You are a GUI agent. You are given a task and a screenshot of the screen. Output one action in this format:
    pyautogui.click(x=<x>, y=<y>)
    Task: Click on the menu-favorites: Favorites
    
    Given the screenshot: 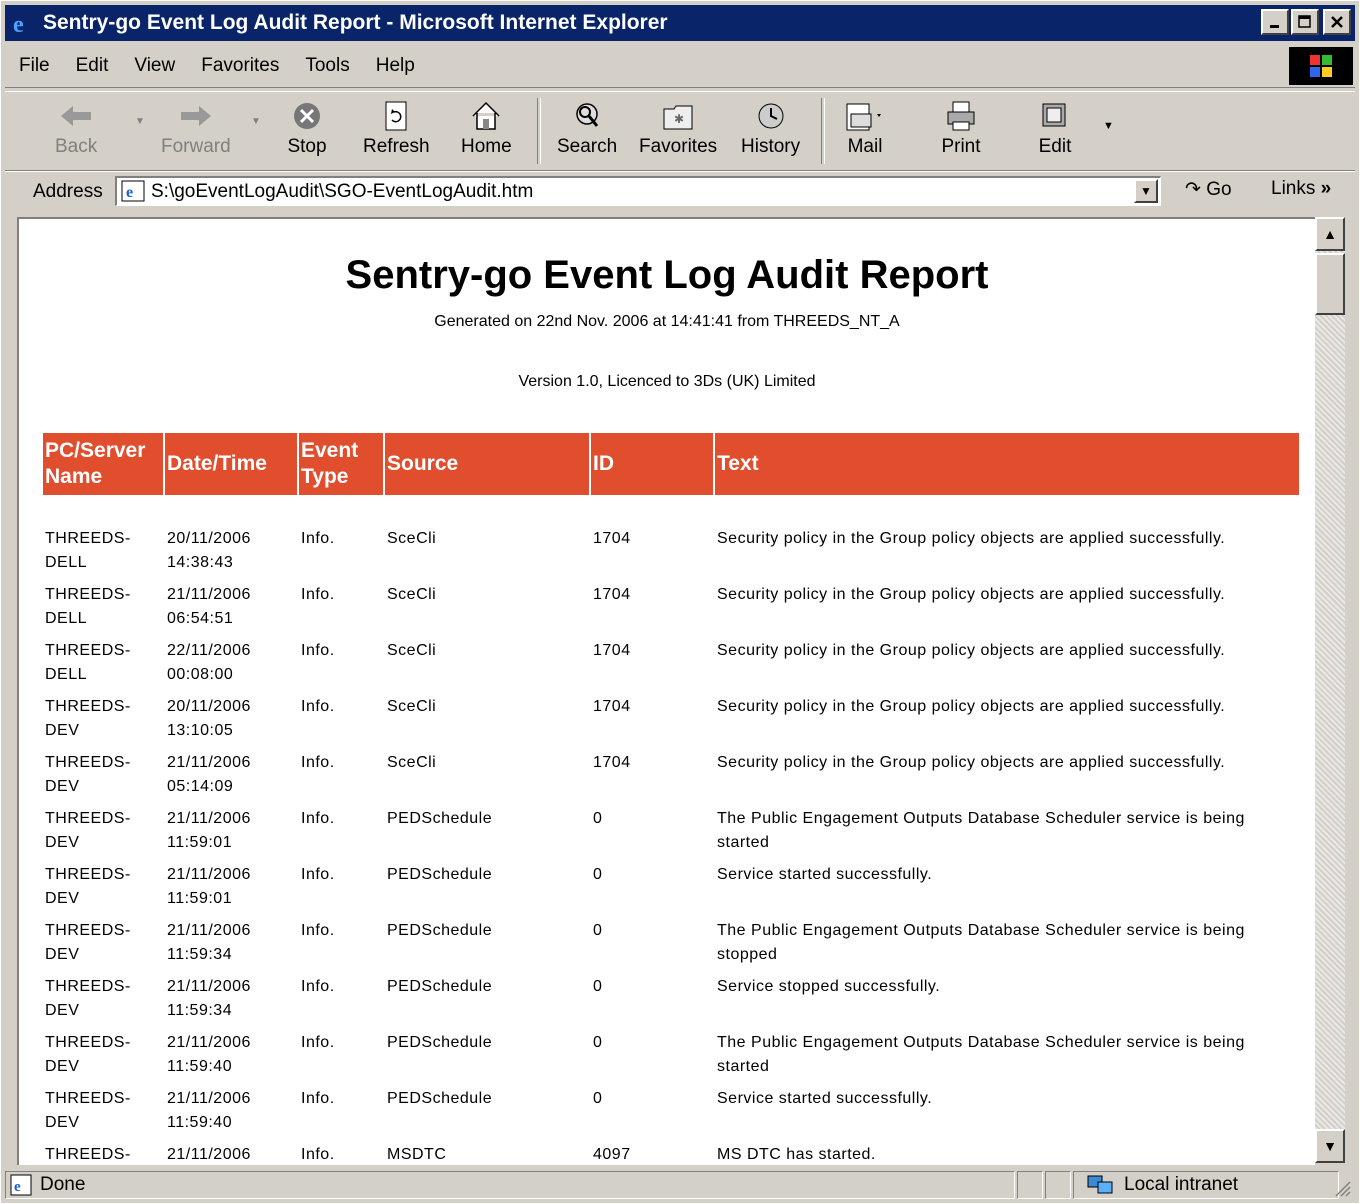 What is the action you would take?
    pyautogui.click(x=240, y=66)
    